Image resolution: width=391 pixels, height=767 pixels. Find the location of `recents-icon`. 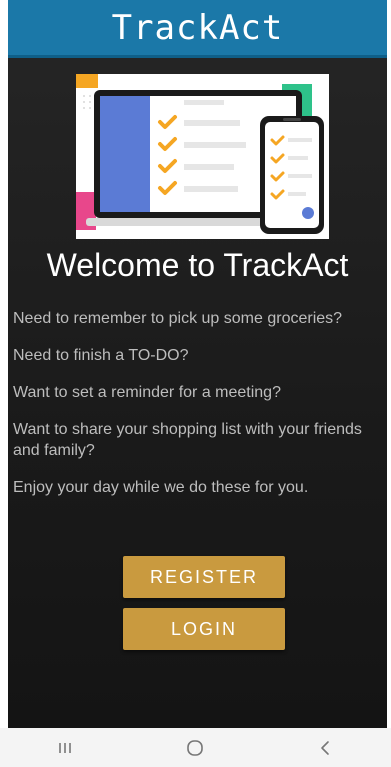

recents-icon is located at coordinates (65, 747).